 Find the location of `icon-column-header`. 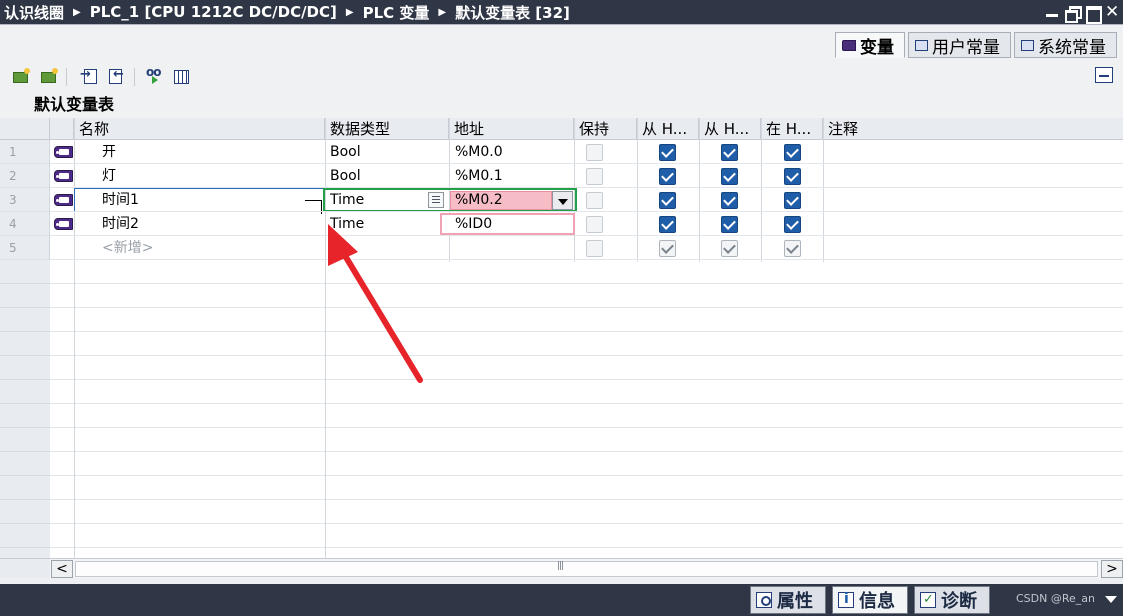

icon-column-header is located at coordinates (62, 129).